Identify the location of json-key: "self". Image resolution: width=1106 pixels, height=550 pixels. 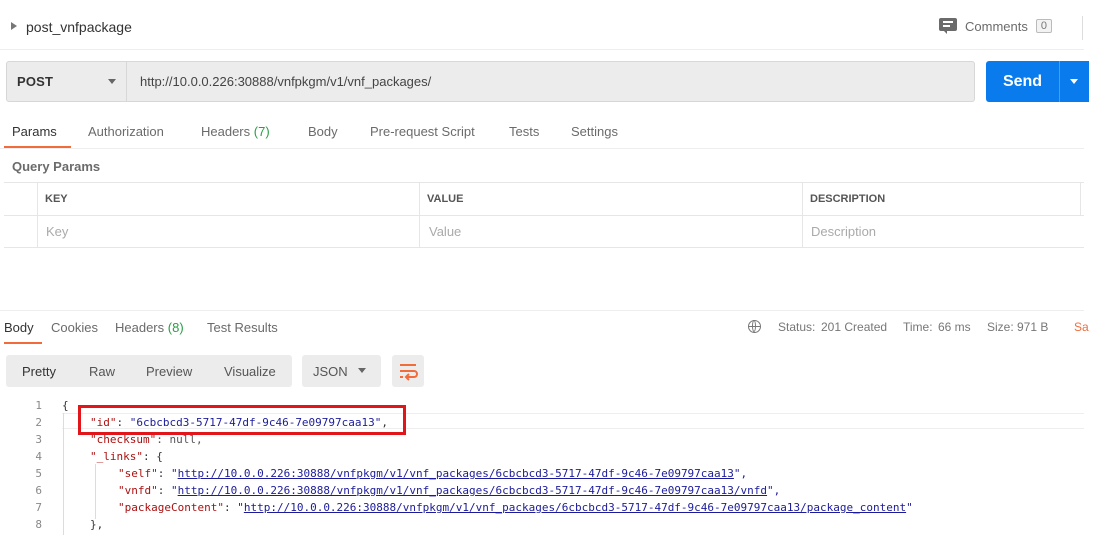
(138, 473).